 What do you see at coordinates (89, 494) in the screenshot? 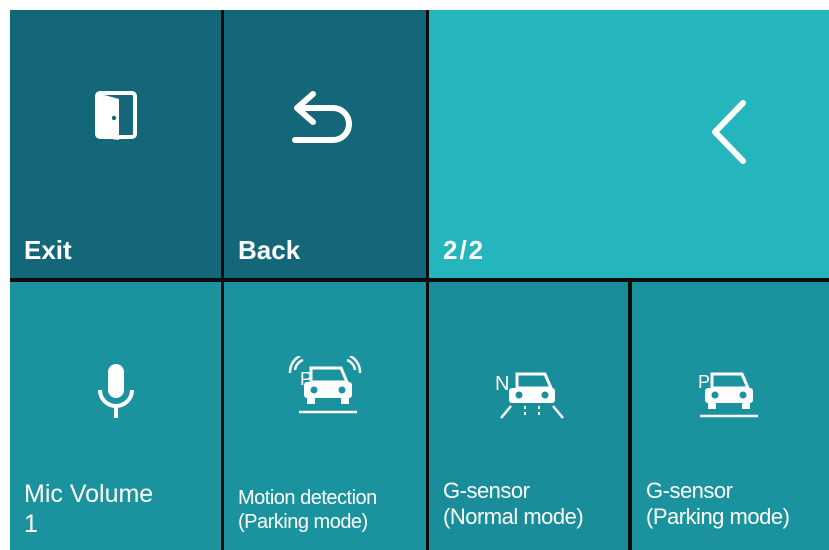
I see `mic-volume-title: Mic Volume` at bounding box center [89, 494].